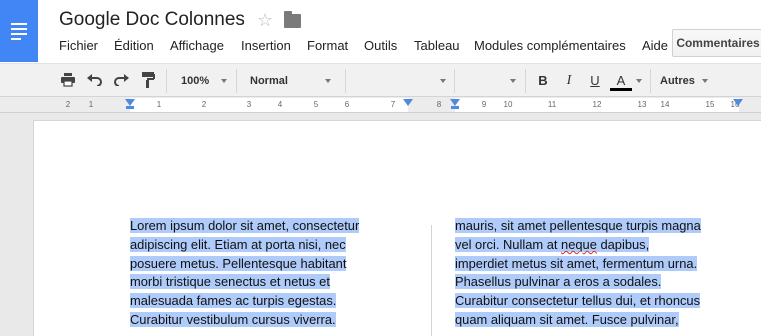 Image resolution: width=761 pixels, height=336 pixels. Describe the element at coordinates (567, 319) in the screenshot. I see `column-line: quam aliquam sit amet. Fusce pulvinar,` at that location.